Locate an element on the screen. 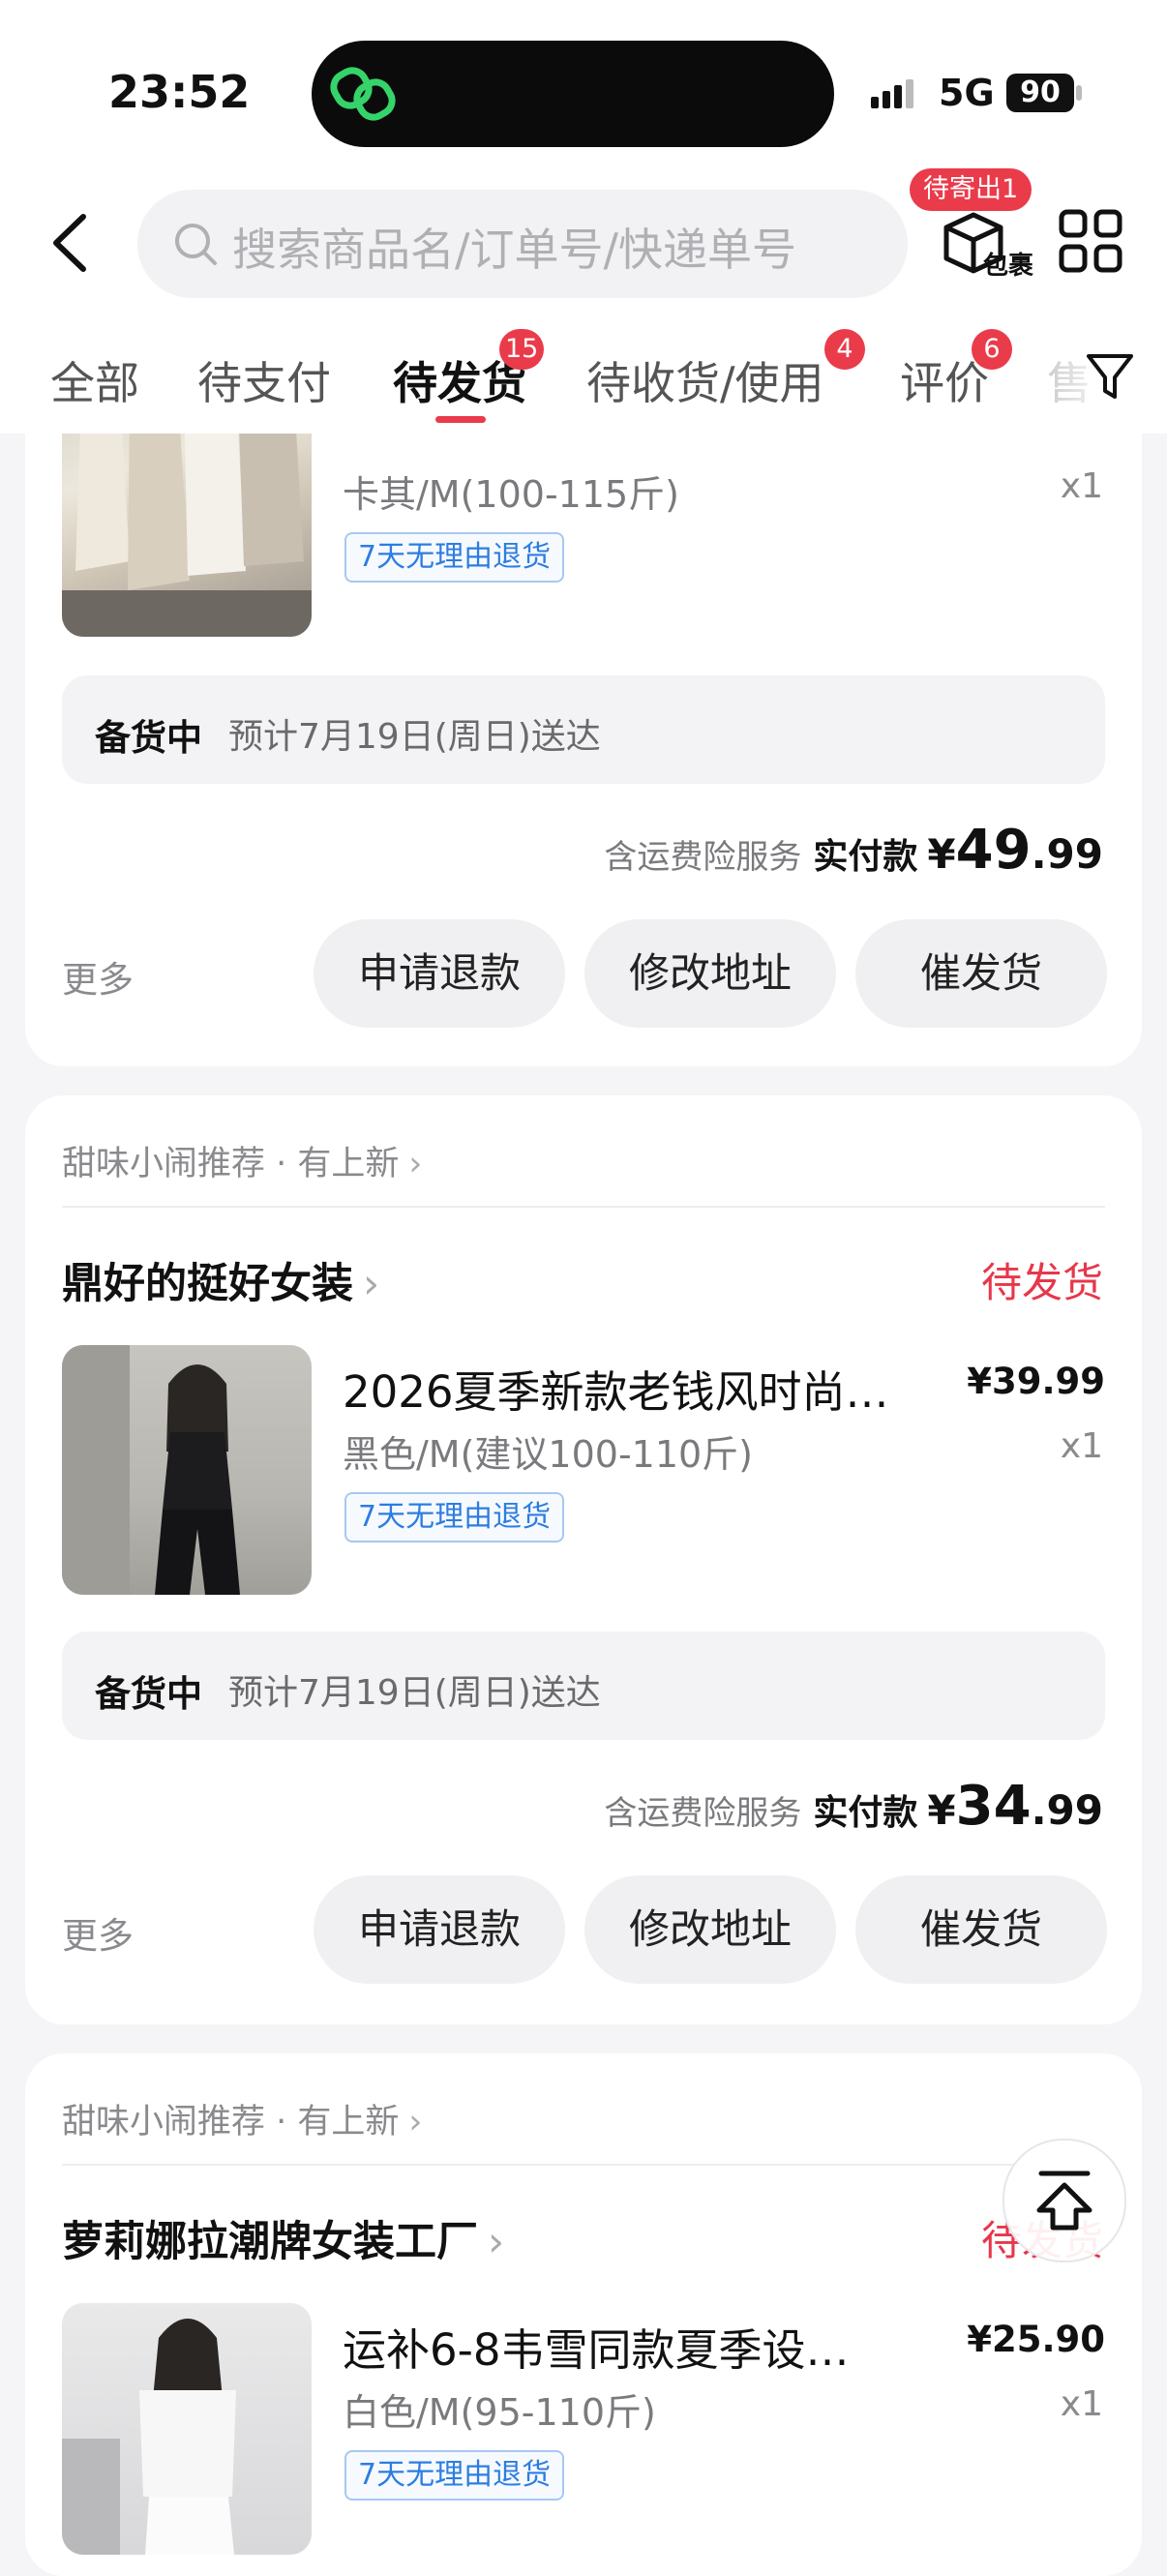 Image resolution: width=1167 pixels, height=2576 pixels. tab-all: 全部 is located at coordinates (94, 380).